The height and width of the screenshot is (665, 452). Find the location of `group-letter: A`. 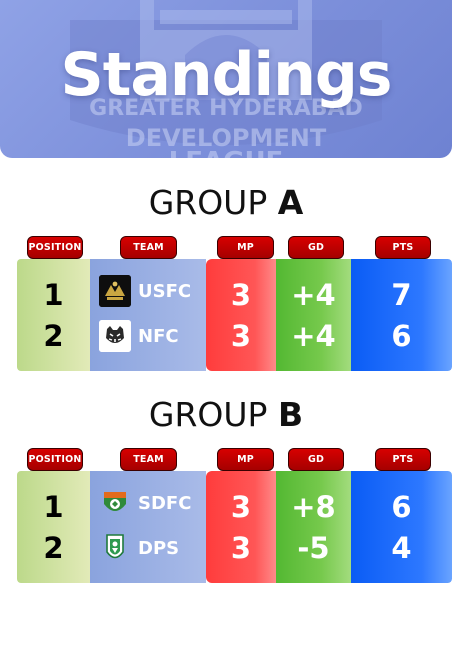

group-letter: A is located at coordinates (290, 202).